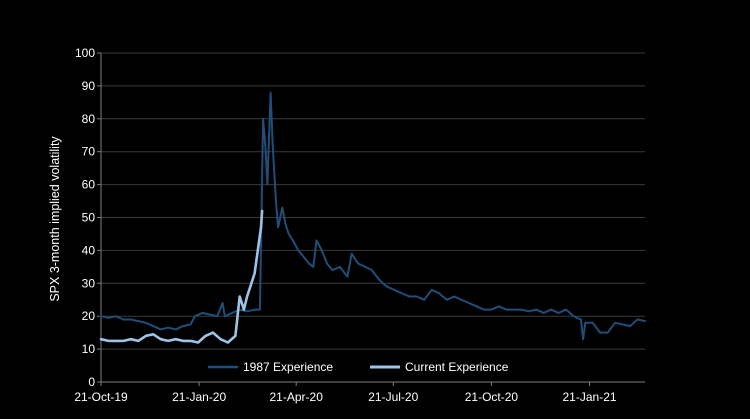 The image size is (750, 419). I want to click on x-tick-label: 21-Oct-19, so click(101, 397).